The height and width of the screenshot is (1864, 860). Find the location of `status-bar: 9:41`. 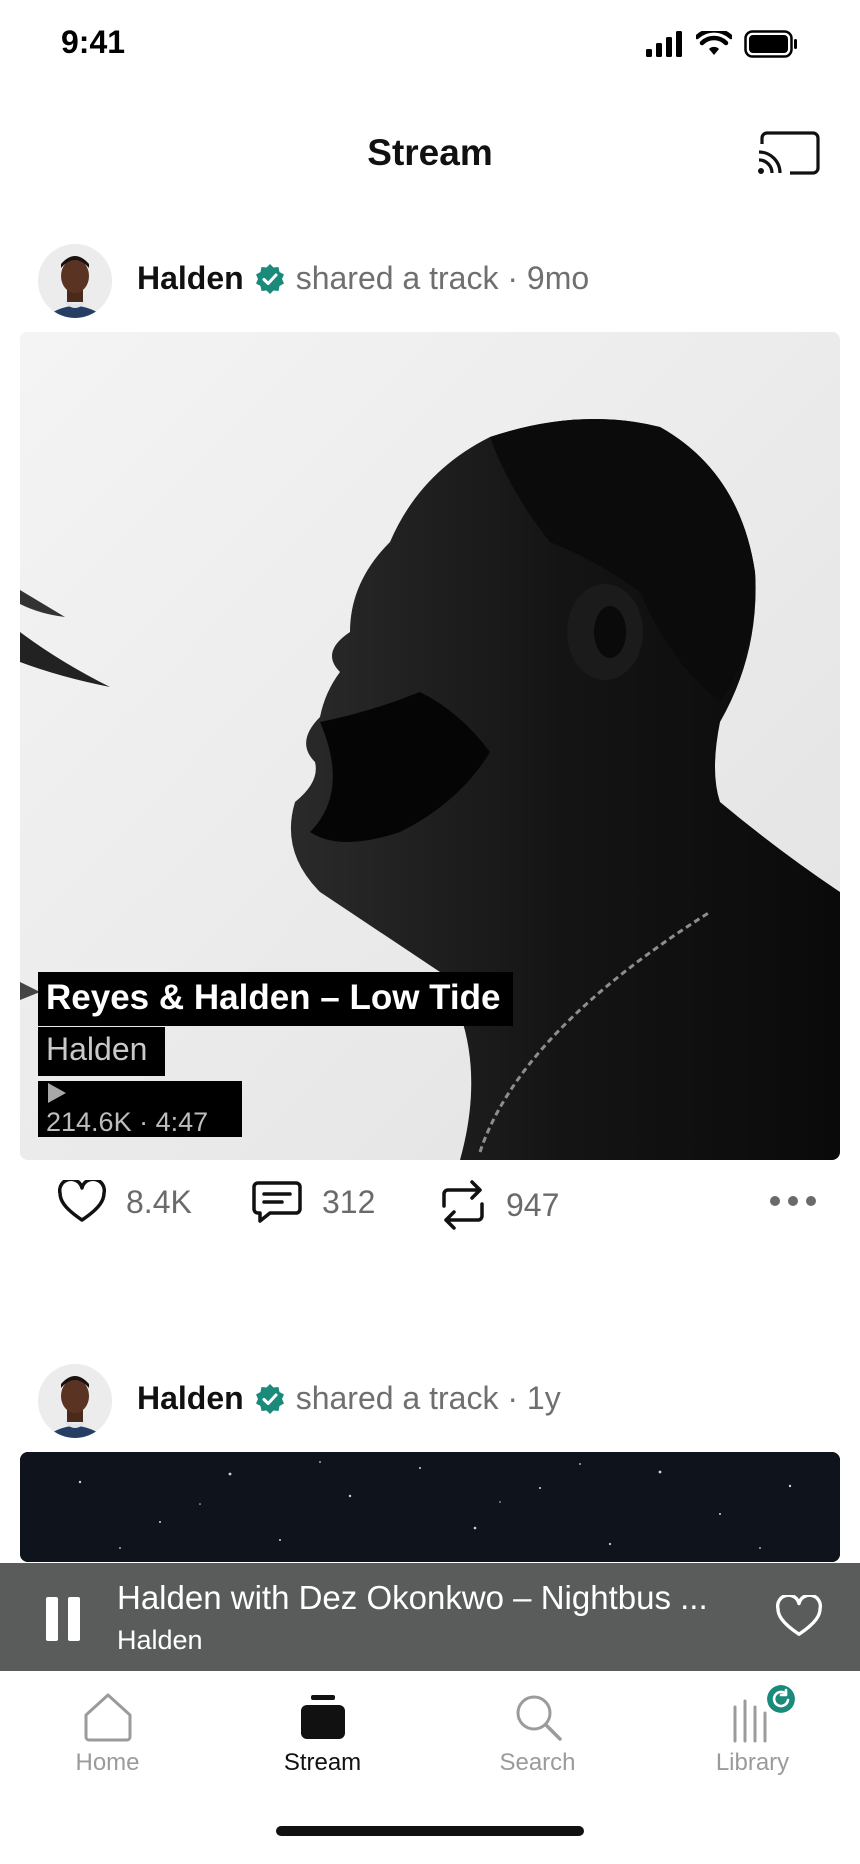

status-bar: 9:41 is located at coordinates (430, 45).